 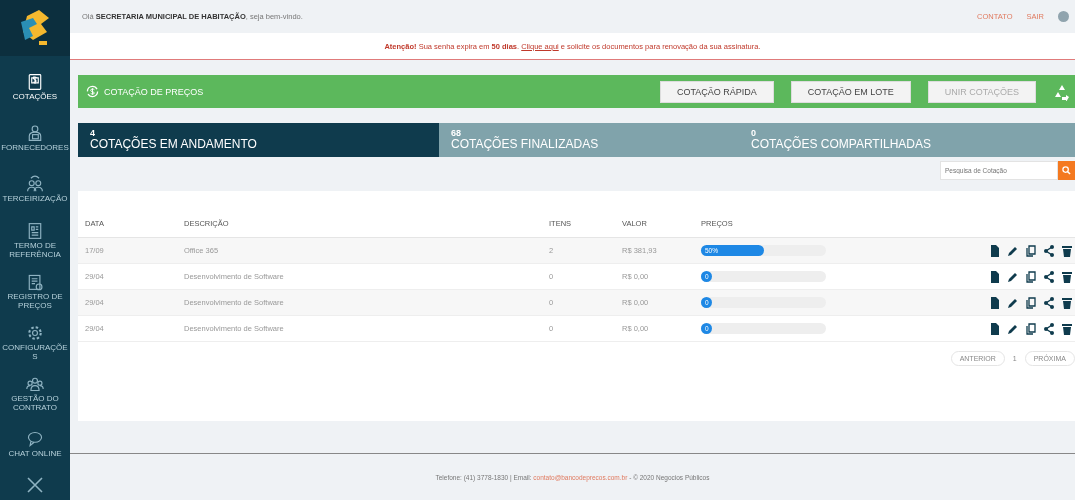 What do you see at coordinates (154, 91) in the screenshot?
I see `toolbar-title: COTAÇÃO DE PREÇOS` at bounding box center [154, 91].